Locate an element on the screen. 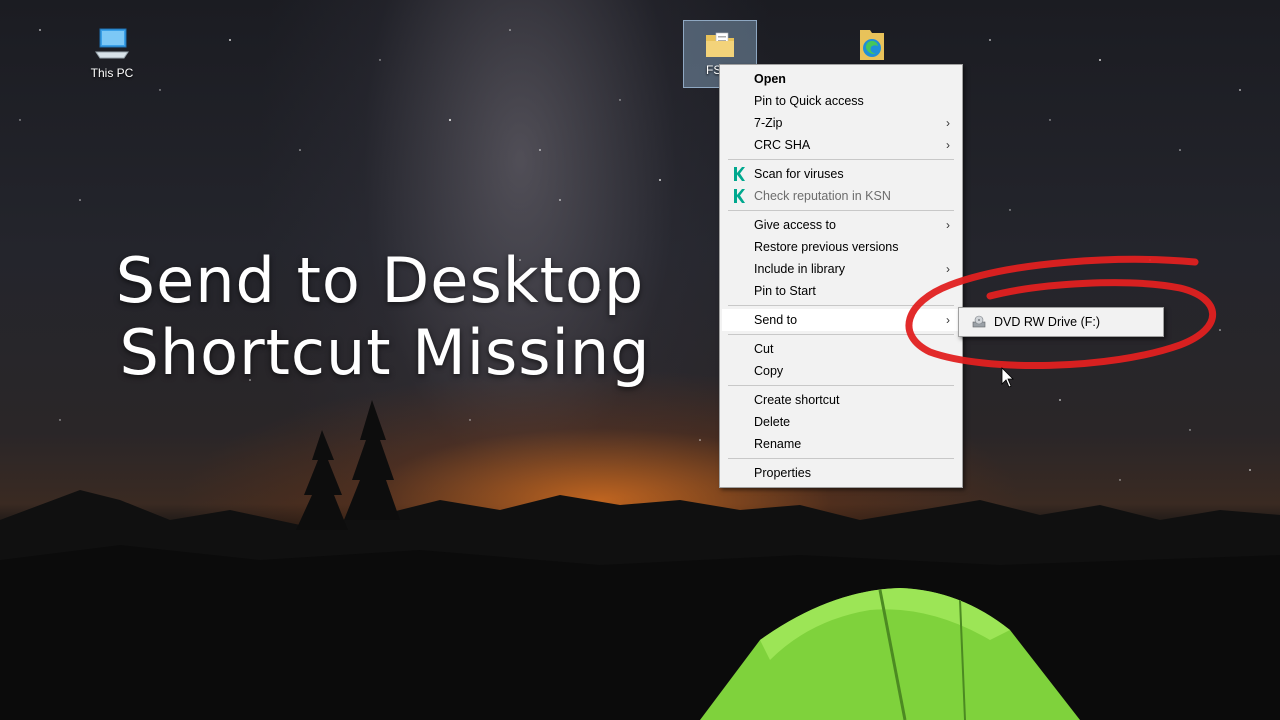 Image resolution: width=1280 pixels, height=720 pixels. menu-item-crc-sha: CRC SHA › is located at coordinates (841, 145).